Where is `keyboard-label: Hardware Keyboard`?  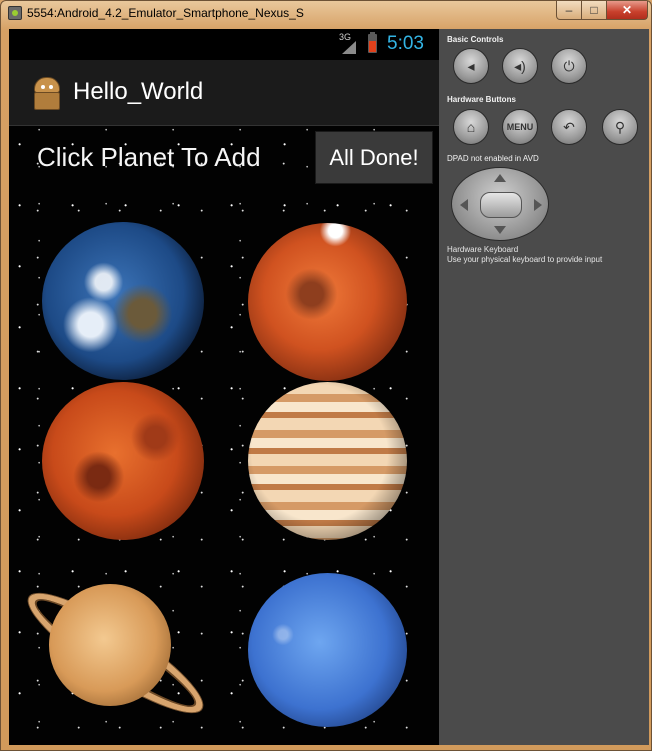 keyboard-label: Hardware Keyboard is located at coordinates (483, 249).